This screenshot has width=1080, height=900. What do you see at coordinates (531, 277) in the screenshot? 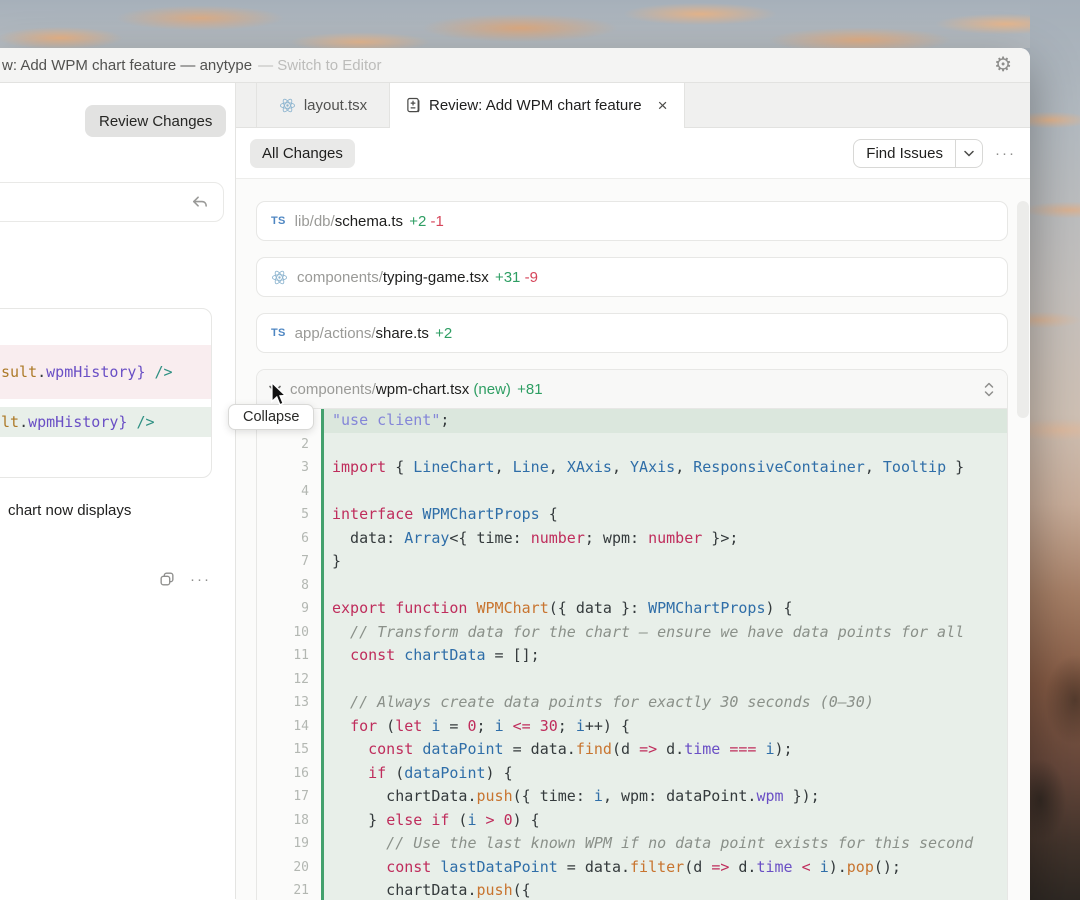
I see `deletions-count: -9` at bounding box center [531, 277].